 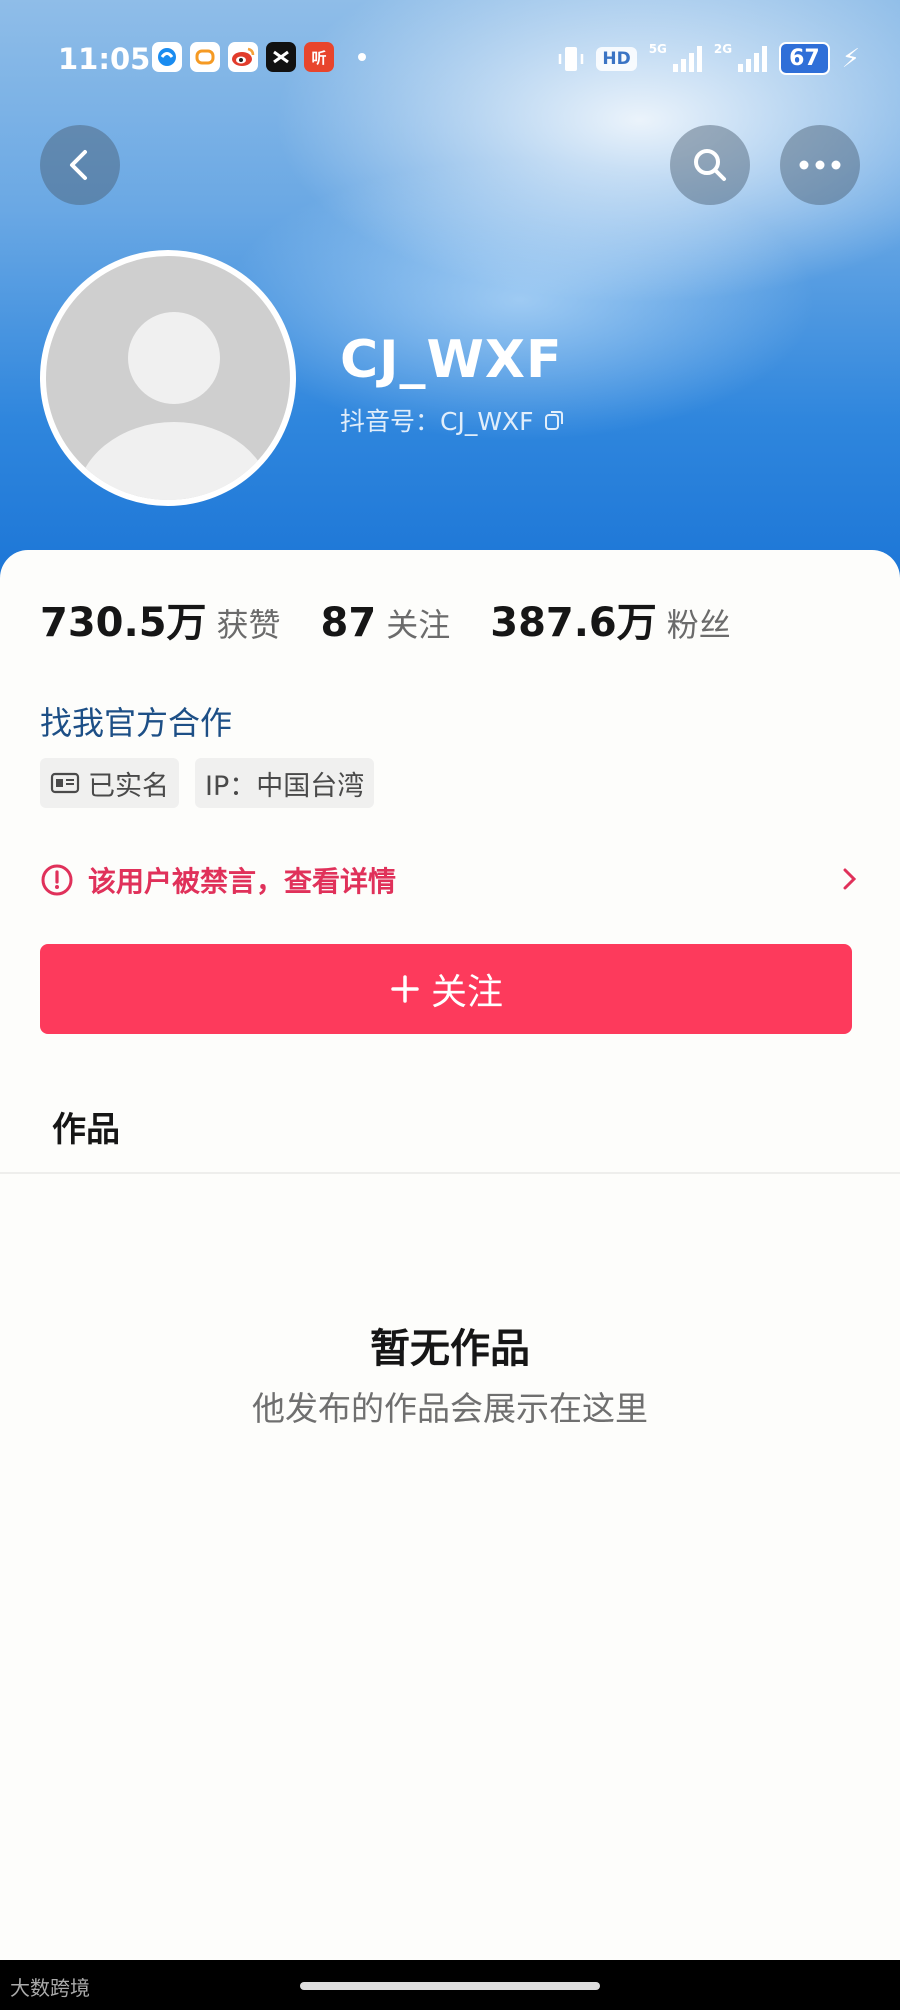 What do you see at coordinates (699, 623) in the screenshot?
I see `followers-label: 粉丝` at bounding box center [699, 623].